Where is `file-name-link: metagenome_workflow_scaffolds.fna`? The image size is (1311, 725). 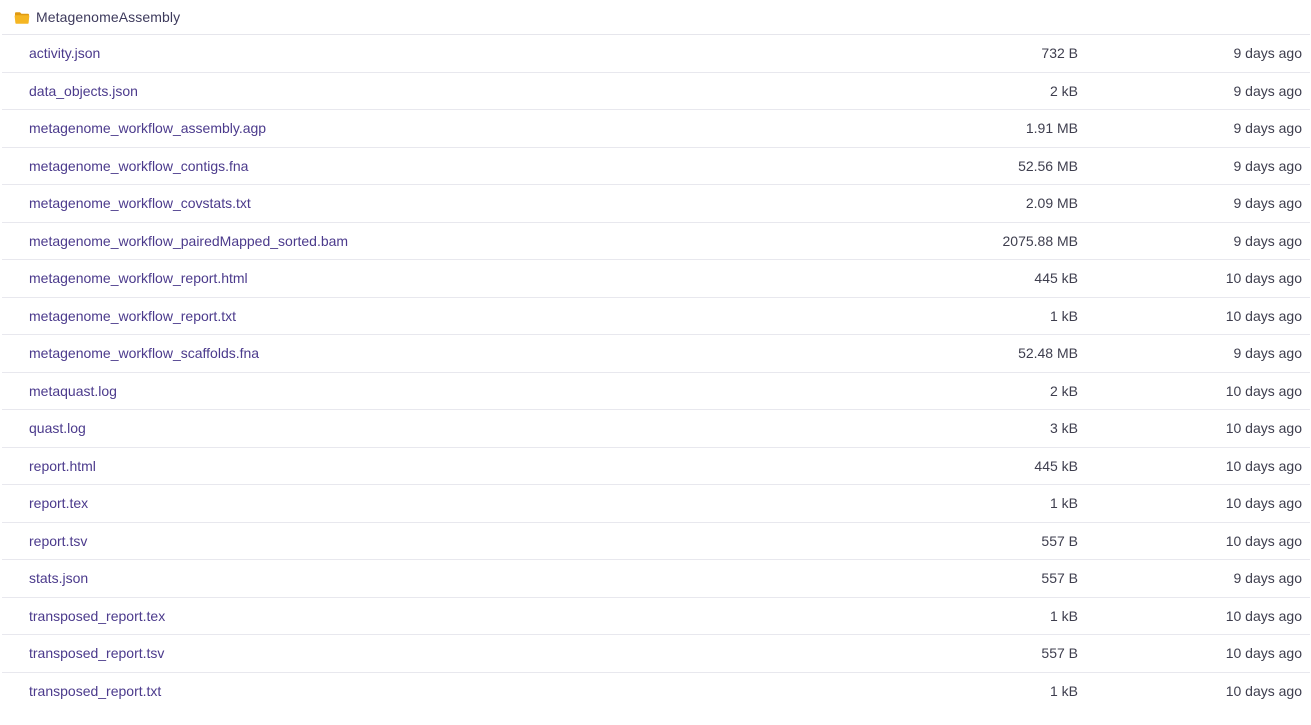 file-name-link: metagenome_workflow_scaffolds.fna is located at coordinates (440, 353).